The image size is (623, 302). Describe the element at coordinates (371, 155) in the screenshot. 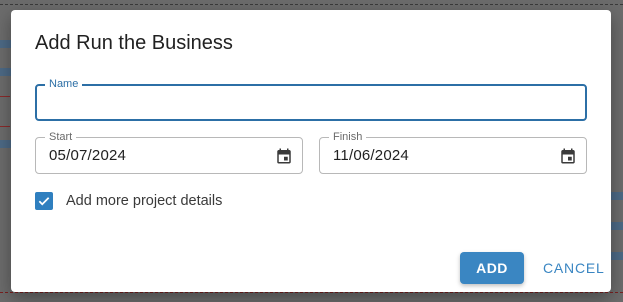

I see `finish-date-value: 11/06/2024` at that location.